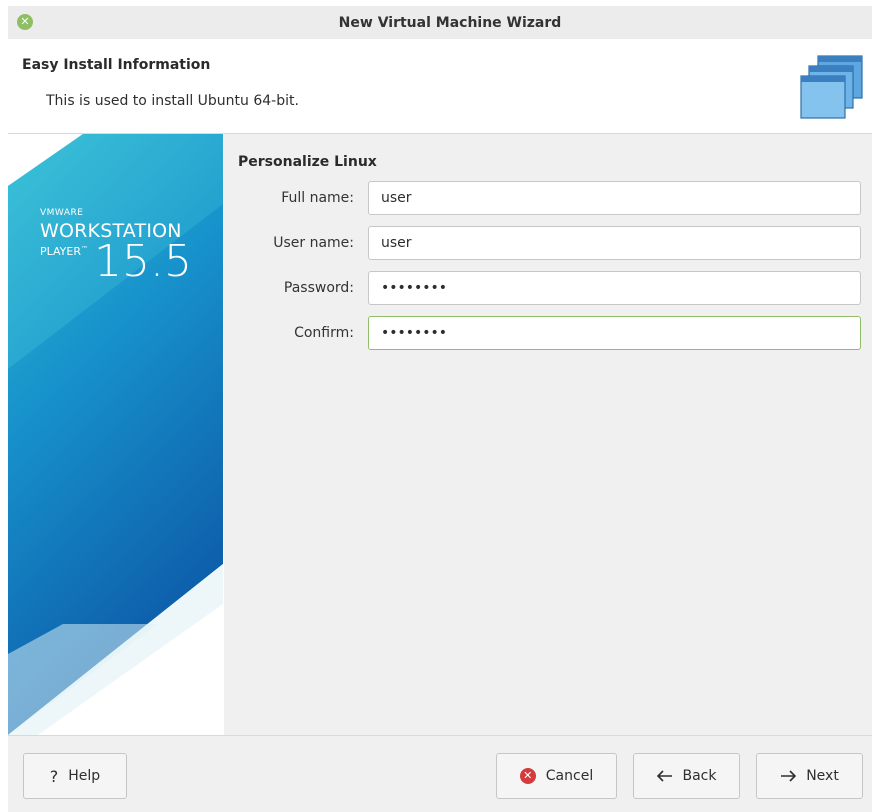 This screenshot has height=812, width=872. Describe the element at coordinates (313, 243) in the screenshot. I see `user-name-label: User name:` at that location.